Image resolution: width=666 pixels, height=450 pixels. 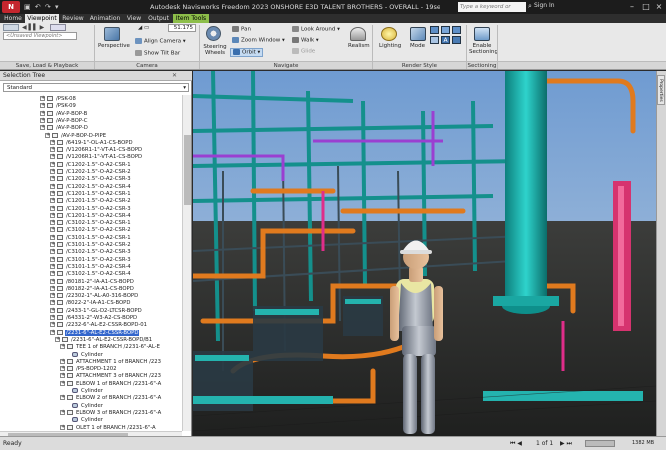 I want to click on tab-item-tools: Item Tools, so click(x=191, y=18).